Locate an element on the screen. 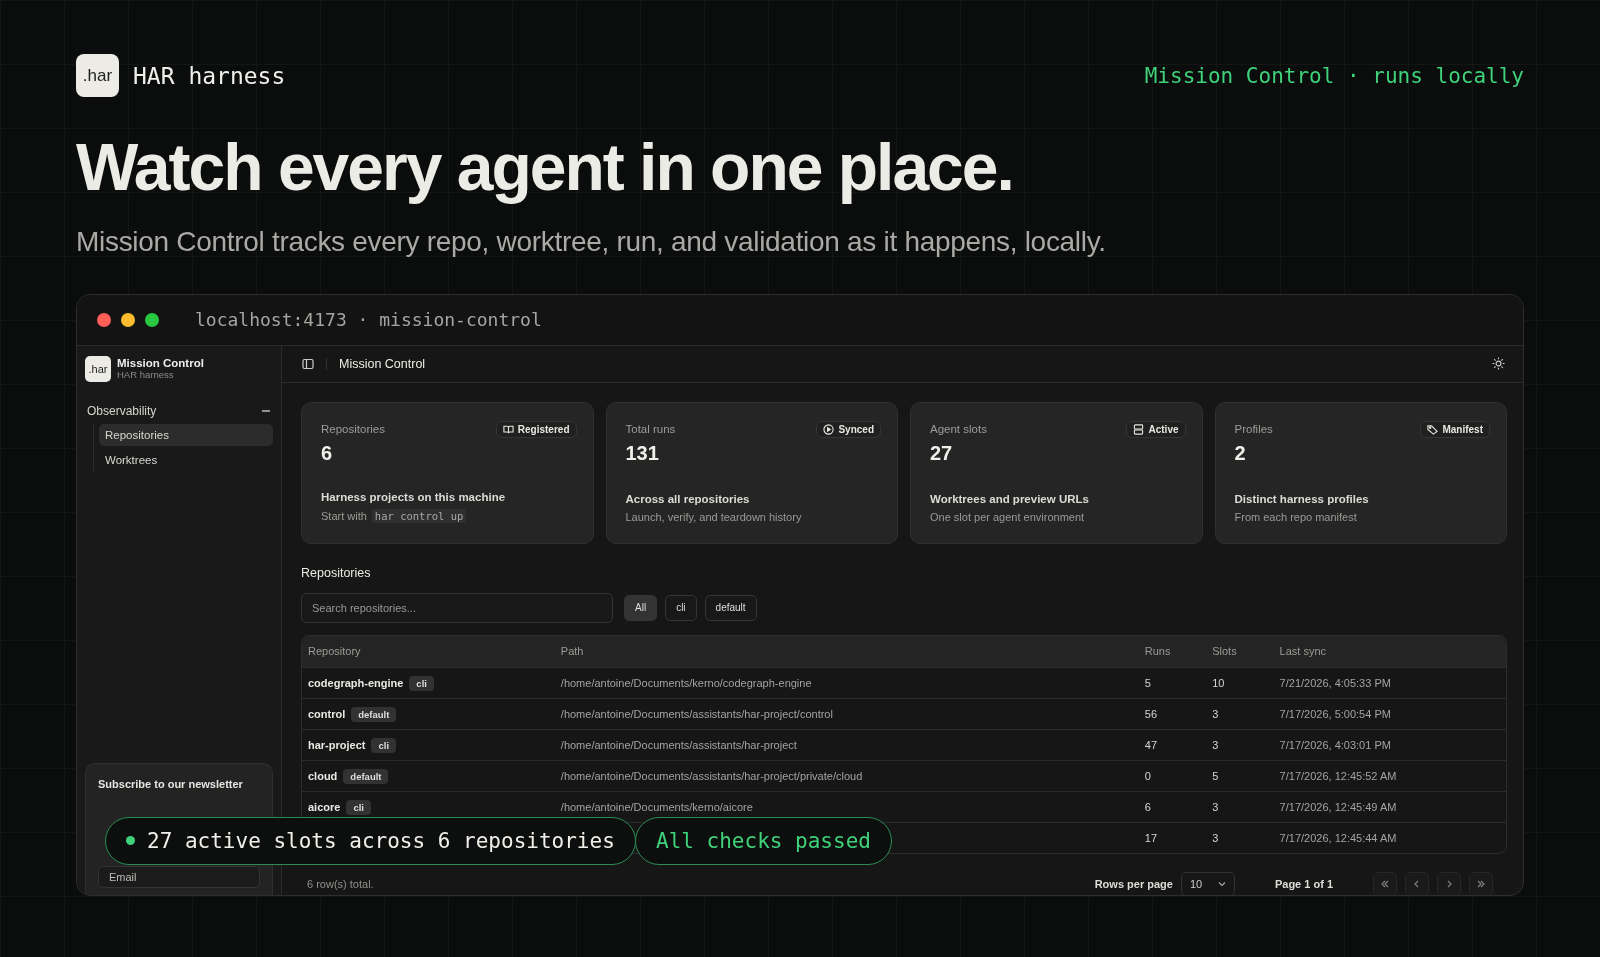  slots-cell: 10 is located at coordinates (1218, 682).